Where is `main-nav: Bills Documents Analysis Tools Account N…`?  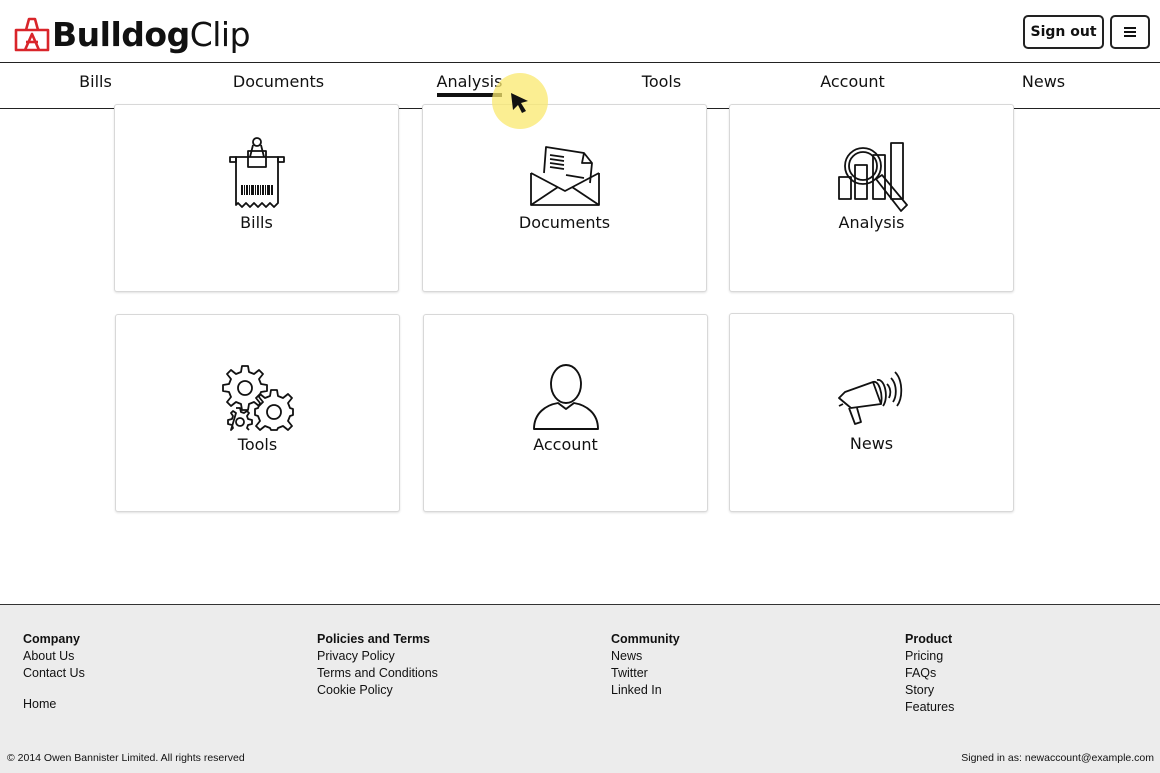 main-nav: Bills Documents Analysis Tools Account N… is located at coordinates (580, 86).